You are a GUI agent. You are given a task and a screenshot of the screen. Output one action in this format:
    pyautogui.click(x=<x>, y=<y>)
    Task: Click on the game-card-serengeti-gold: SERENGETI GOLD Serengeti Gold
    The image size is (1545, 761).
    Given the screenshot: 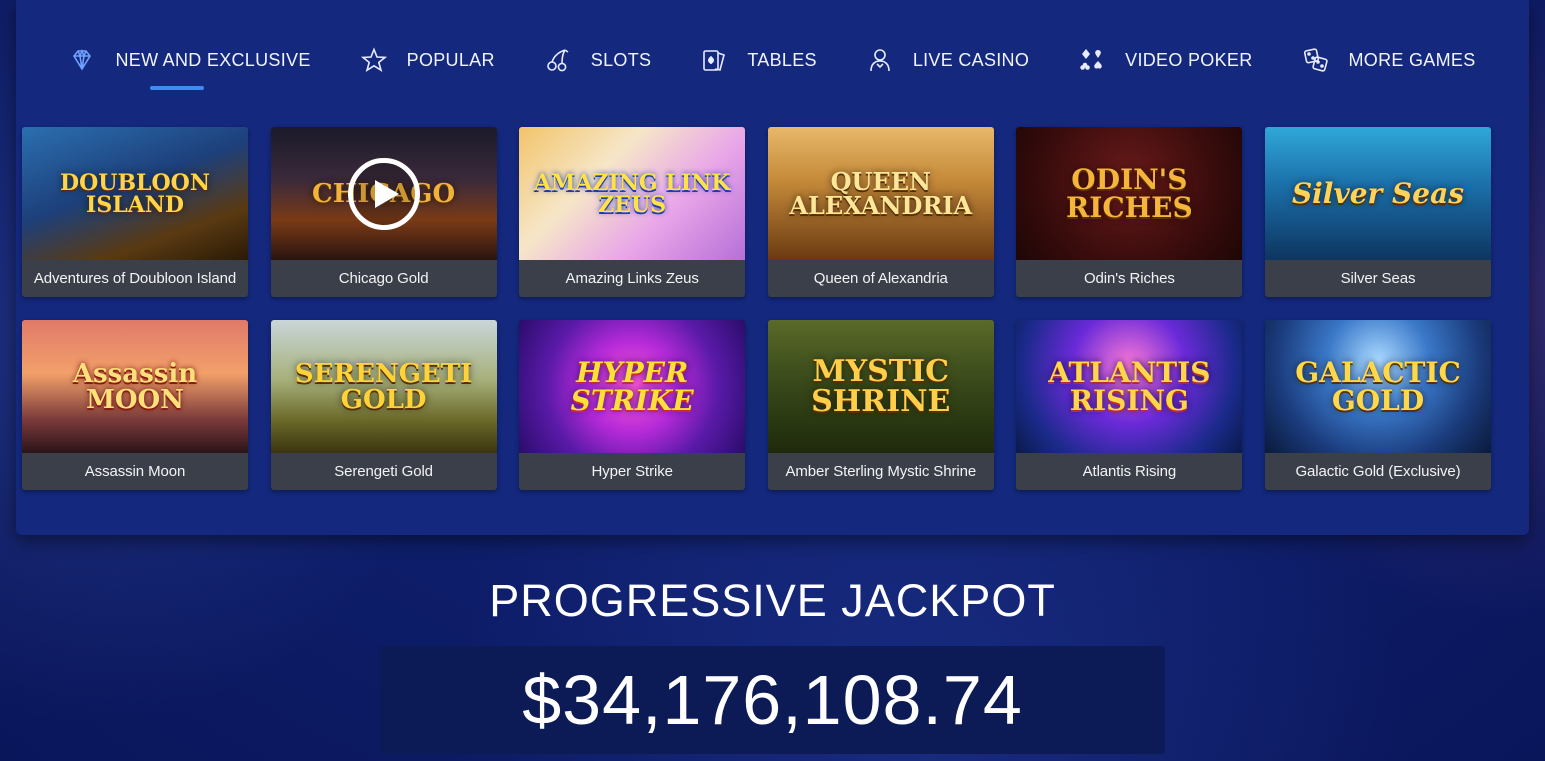 What is the action you would take?
    pyautogui.click(x=383, y=405)
    